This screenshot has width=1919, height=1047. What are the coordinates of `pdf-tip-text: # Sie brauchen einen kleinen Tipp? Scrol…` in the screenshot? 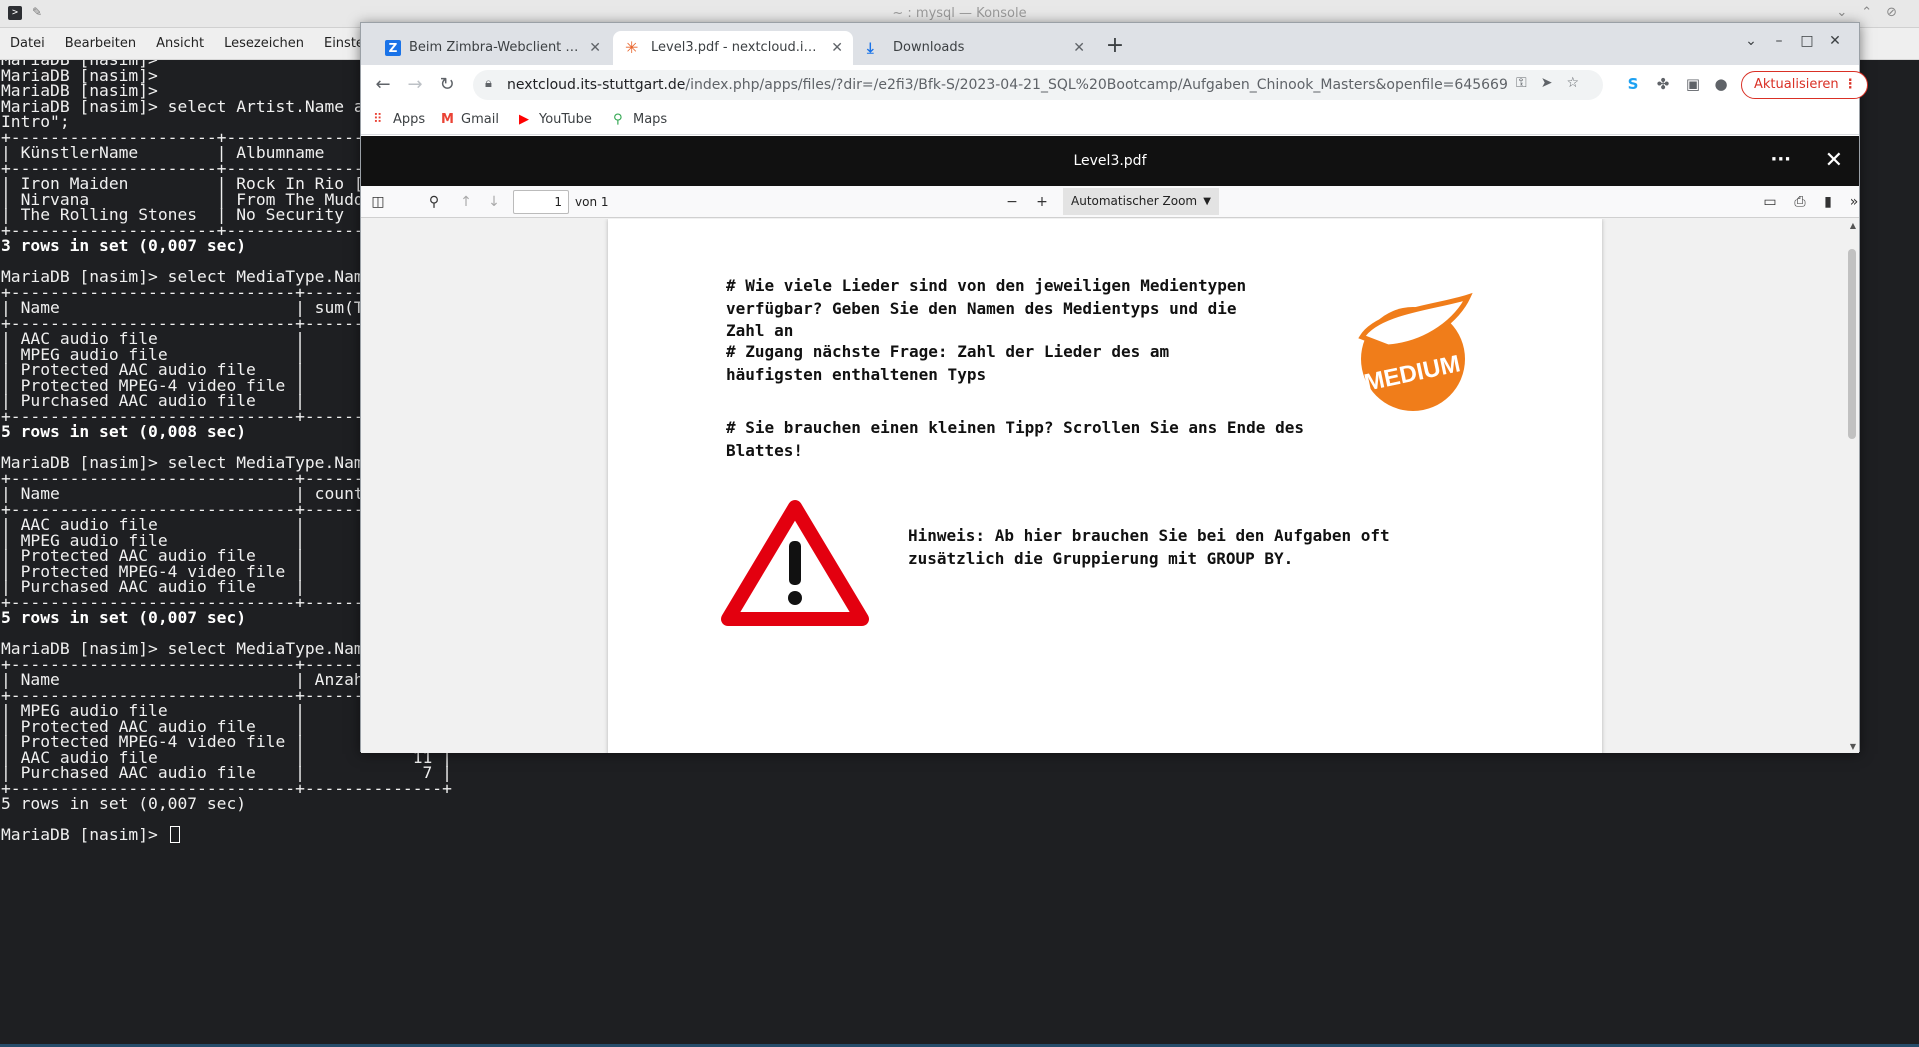 It's located at (1015, 439).